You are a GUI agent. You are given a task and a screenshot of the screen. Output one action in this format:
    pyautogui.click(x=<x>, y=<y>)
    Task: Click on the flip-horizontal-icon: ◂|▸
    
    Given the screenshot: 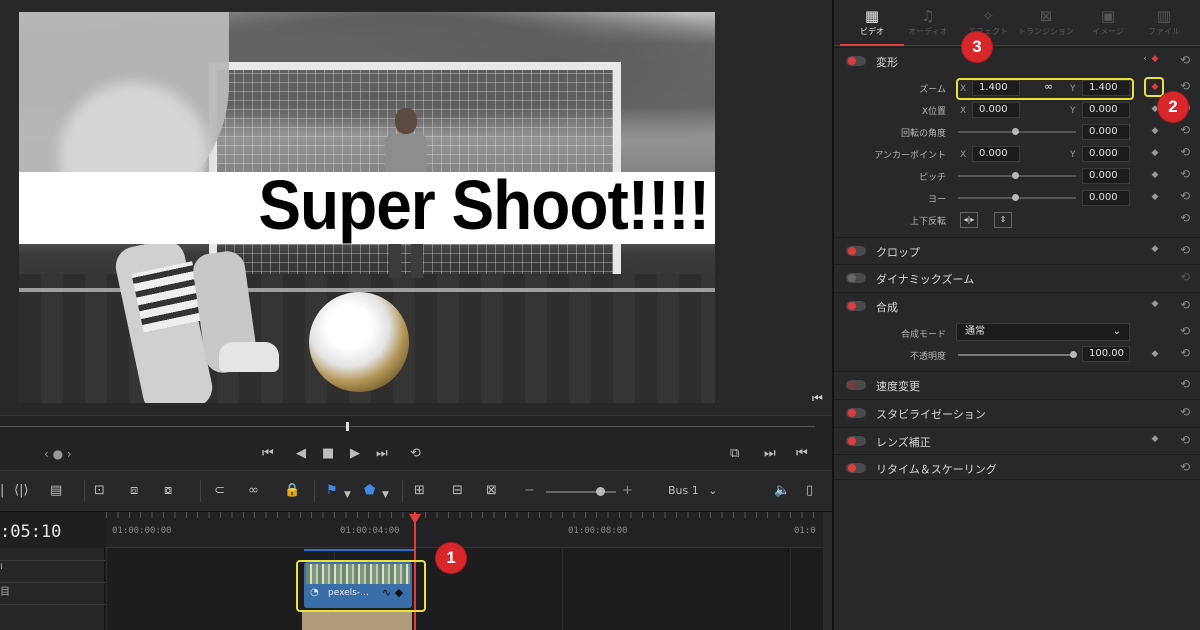 What is the action you would take?
    pyautogui.click(x=969, y=220)
    